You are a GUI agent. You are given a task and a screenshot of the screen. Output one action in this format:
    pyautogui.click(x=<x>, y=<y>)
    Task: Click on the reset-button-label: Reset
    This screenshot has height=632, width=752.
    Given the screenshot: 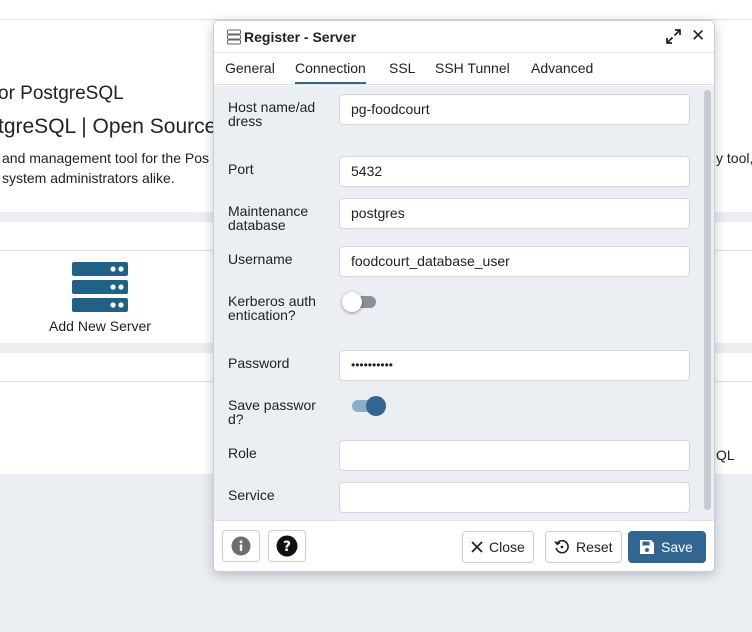 What is the action you would take?
    pyautogui.click(x=594, y=547)
    